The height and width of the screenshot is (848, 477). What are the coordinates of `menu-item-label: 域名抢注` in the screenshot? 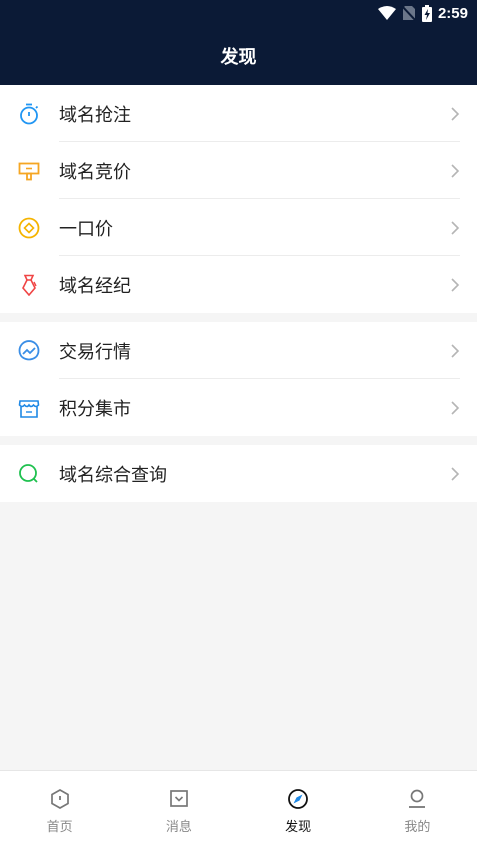 It's located at (95, 115).